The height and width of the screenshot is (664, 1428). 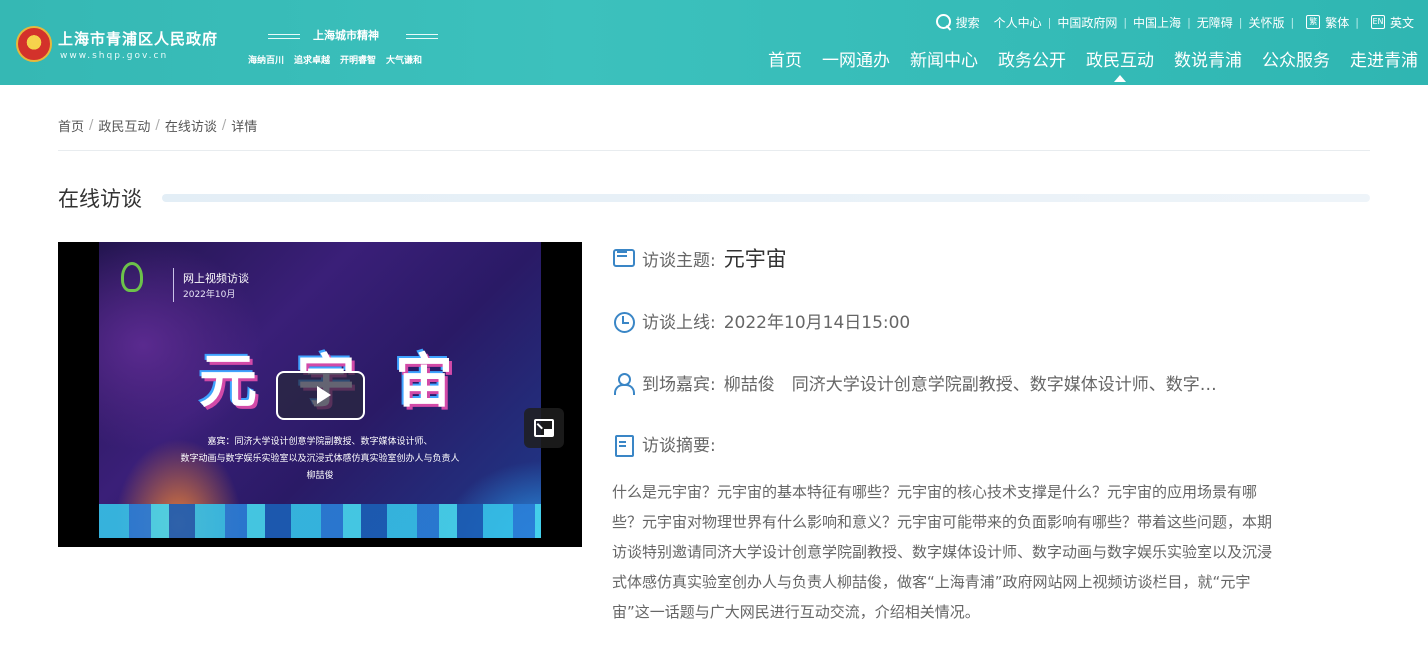 What do you see at coordinates (132, 277) in the screenshot?
I see `leaf-icon` at bounding box center [132, 277].